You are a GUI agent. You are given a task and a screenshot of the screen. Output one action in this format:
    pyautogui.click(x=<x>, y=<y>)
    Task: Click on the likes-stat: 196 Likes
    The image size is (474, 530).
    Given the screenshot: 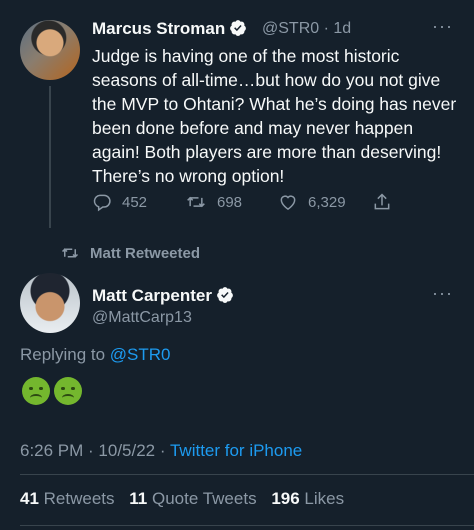 What is the action you would take?
    pyautogui.click(x=307, y=498)
    